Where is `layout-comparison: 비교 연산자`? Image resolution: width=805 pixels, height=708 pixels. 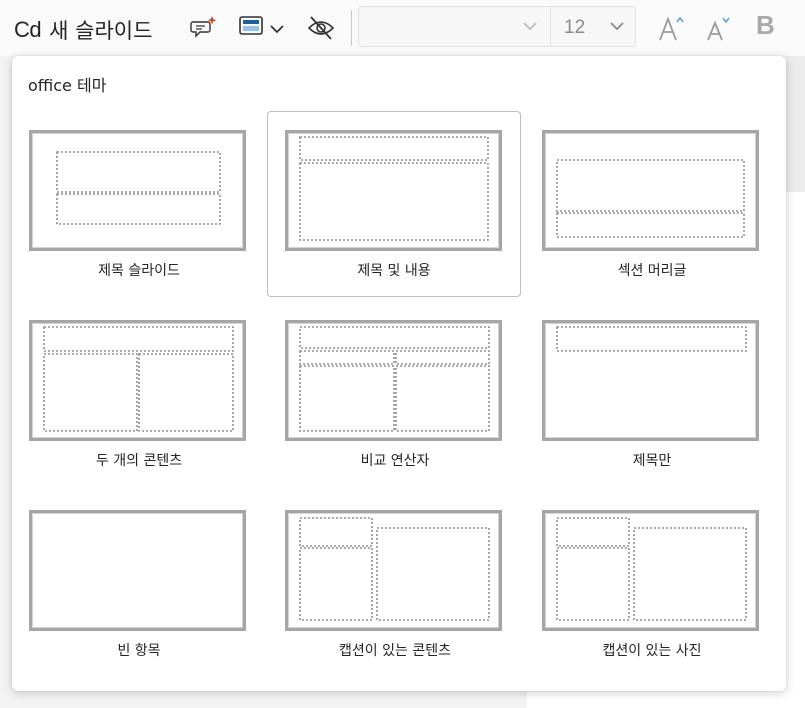
layout-comparison: 비교 연산자 is located at coordinates (395, 395).